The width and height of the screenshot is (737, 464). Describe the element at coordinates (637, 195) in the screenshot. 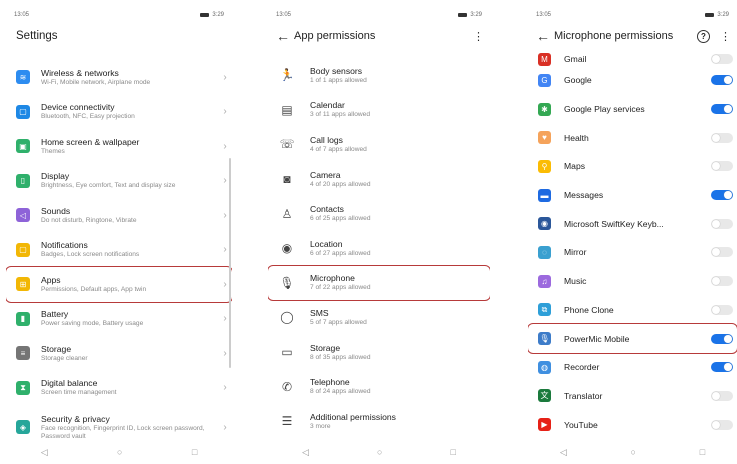

I see `app-item-text: Messages` at that location.